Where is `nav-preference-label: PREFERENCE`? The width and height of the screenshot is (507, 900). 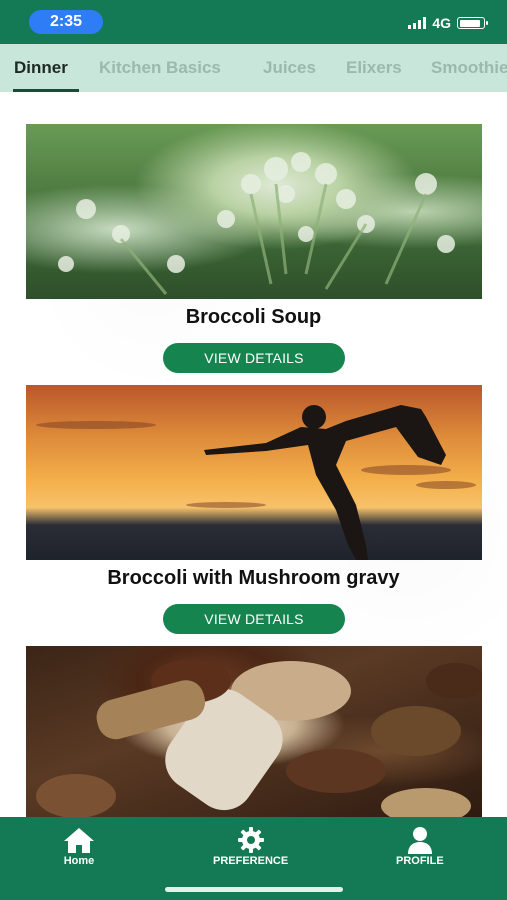 nav-preference-label: PREFERENCE is located at coordinates (251, 861).